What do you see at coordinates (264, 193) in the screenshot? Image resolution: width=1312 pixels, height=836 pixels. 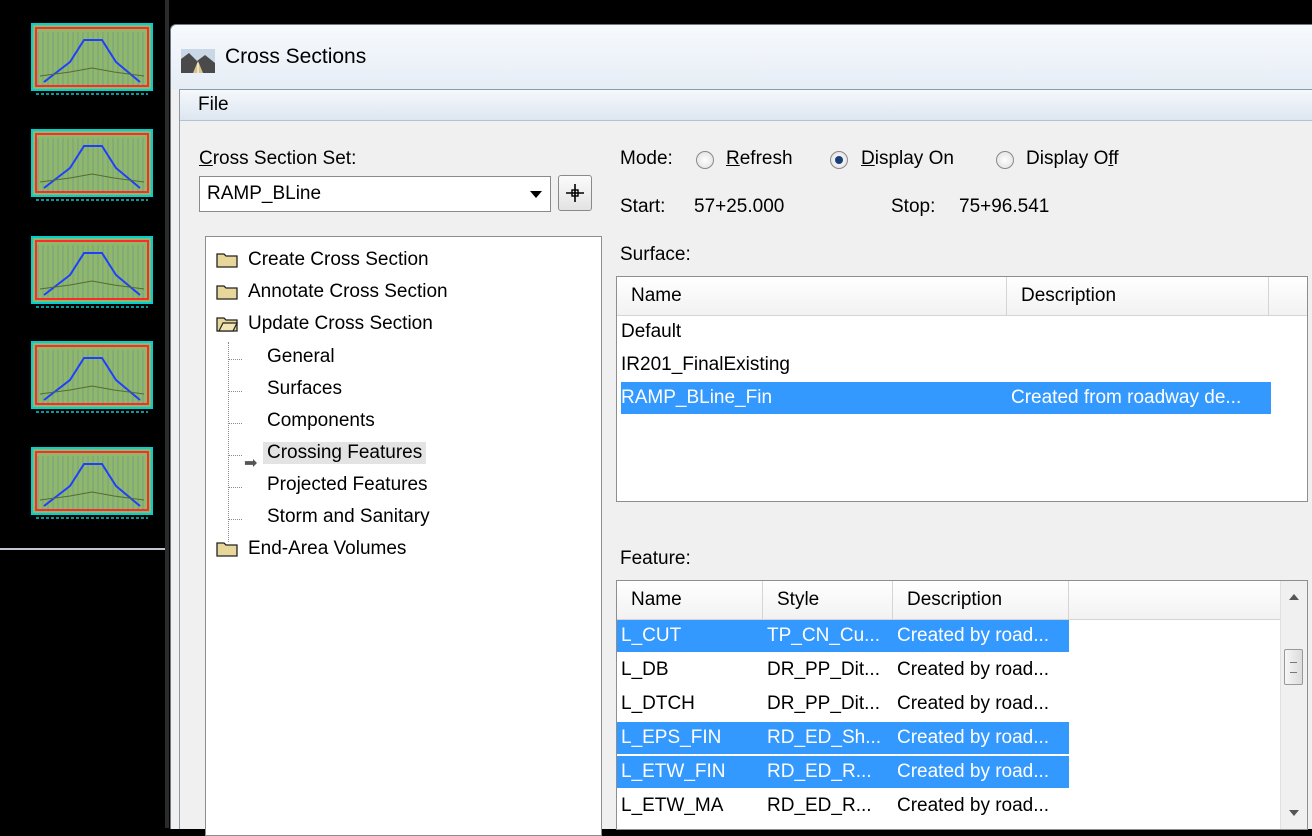 I see `cross-section-set-value: RAMP_BLine` at bounding box center [264, 193].